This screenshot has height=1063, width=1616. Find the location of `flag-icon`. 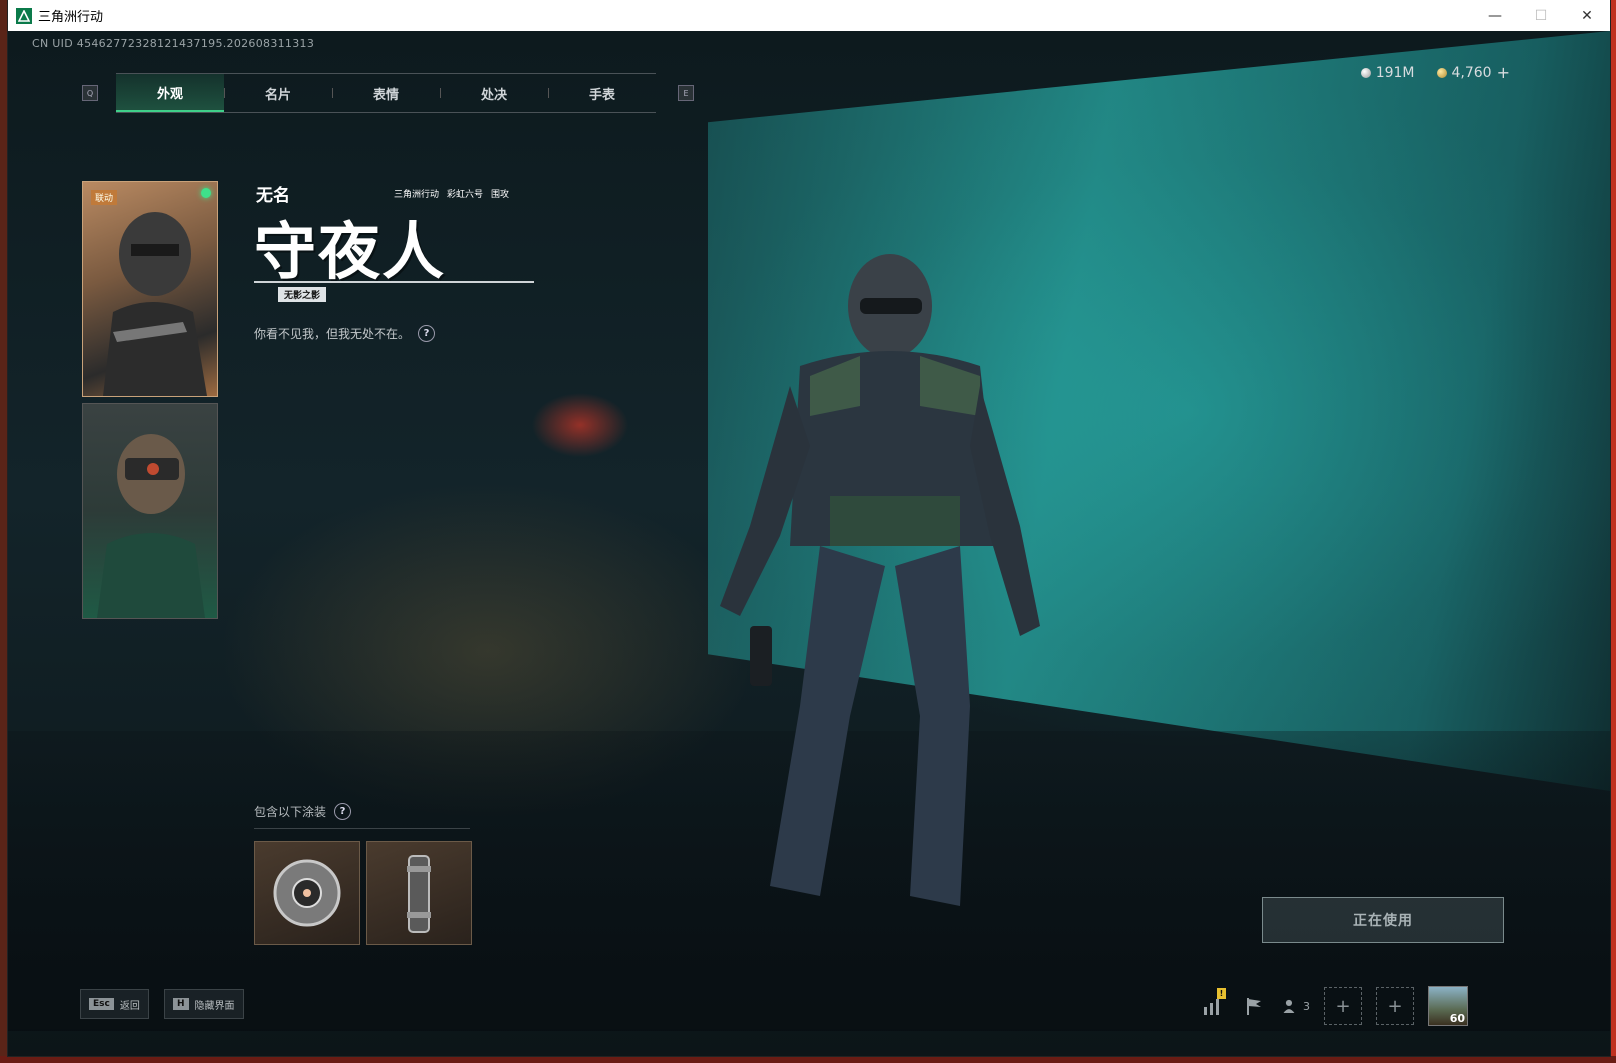

flag-icon is located at coordinates (1254, 1006).